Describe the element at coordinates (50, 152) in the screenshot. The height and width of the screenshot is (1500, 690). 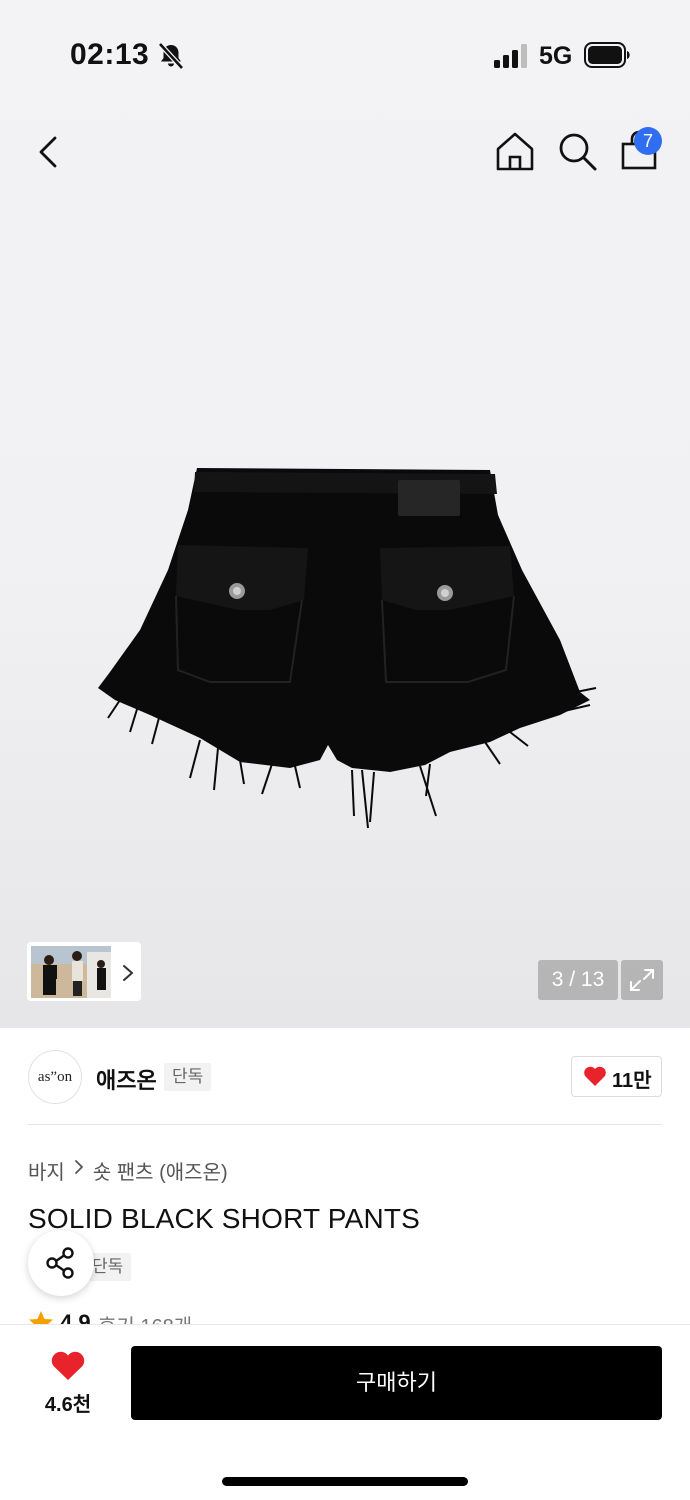
I see `back-arrow-icon` at that location.